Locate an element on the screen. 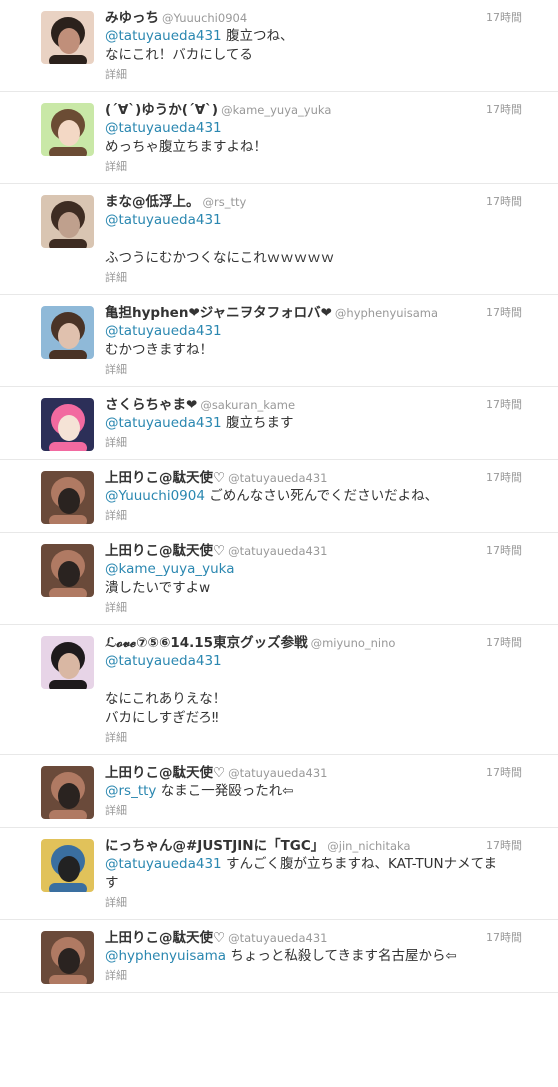 The image size is (558, 1087). user-handle: @miyuno_nino is located at coordinates (353, 643).